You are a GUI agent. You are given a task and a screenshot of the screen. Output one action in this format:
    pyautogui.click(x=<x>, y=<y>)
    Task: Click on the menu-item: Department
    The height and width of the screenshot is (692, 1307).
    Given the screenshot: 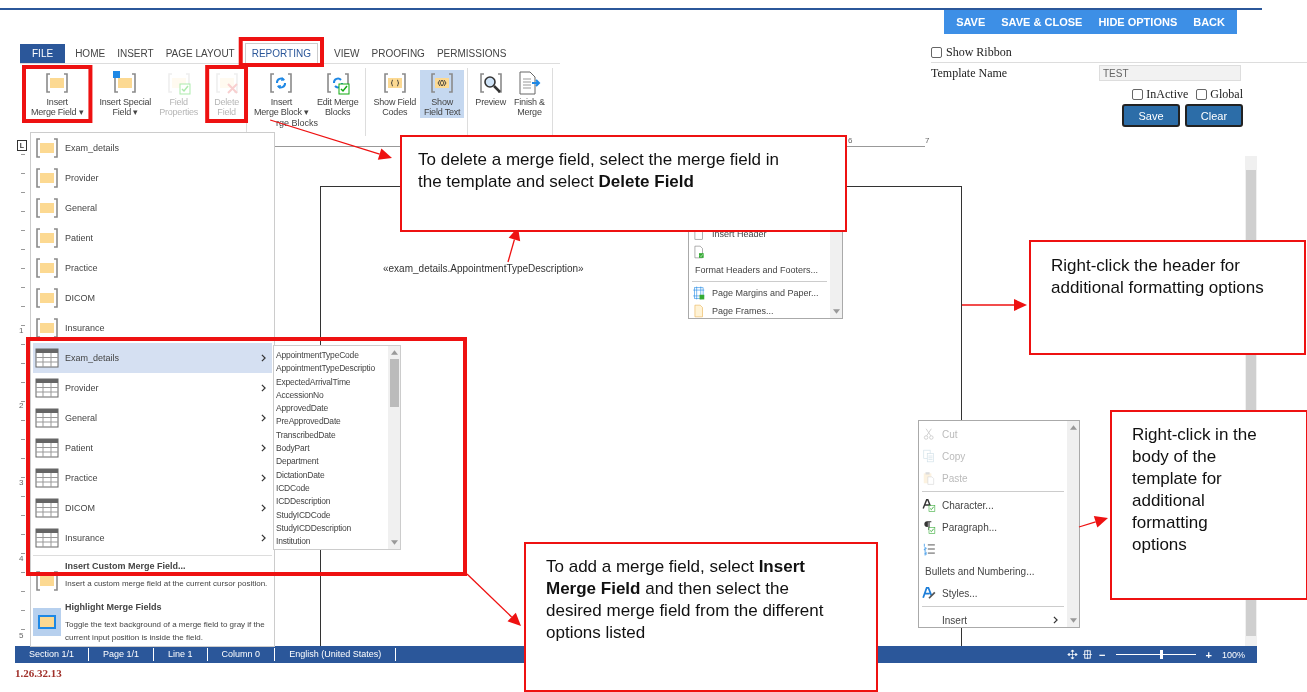 What is the action you would take?
    pyautogui.click(x=332, y=462)
    